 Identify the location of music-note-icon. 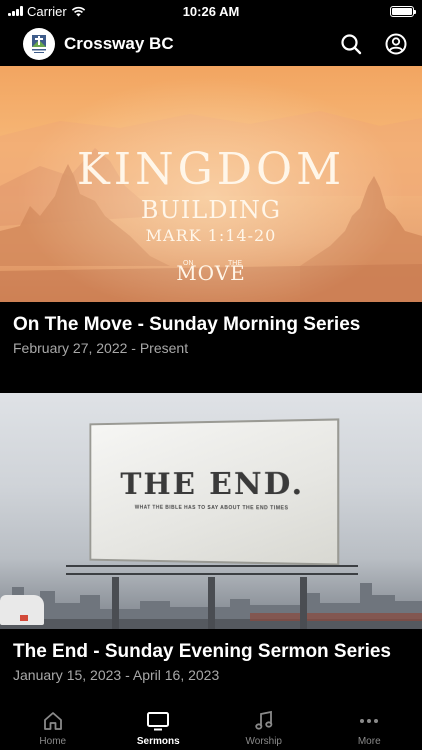
(264, 720).